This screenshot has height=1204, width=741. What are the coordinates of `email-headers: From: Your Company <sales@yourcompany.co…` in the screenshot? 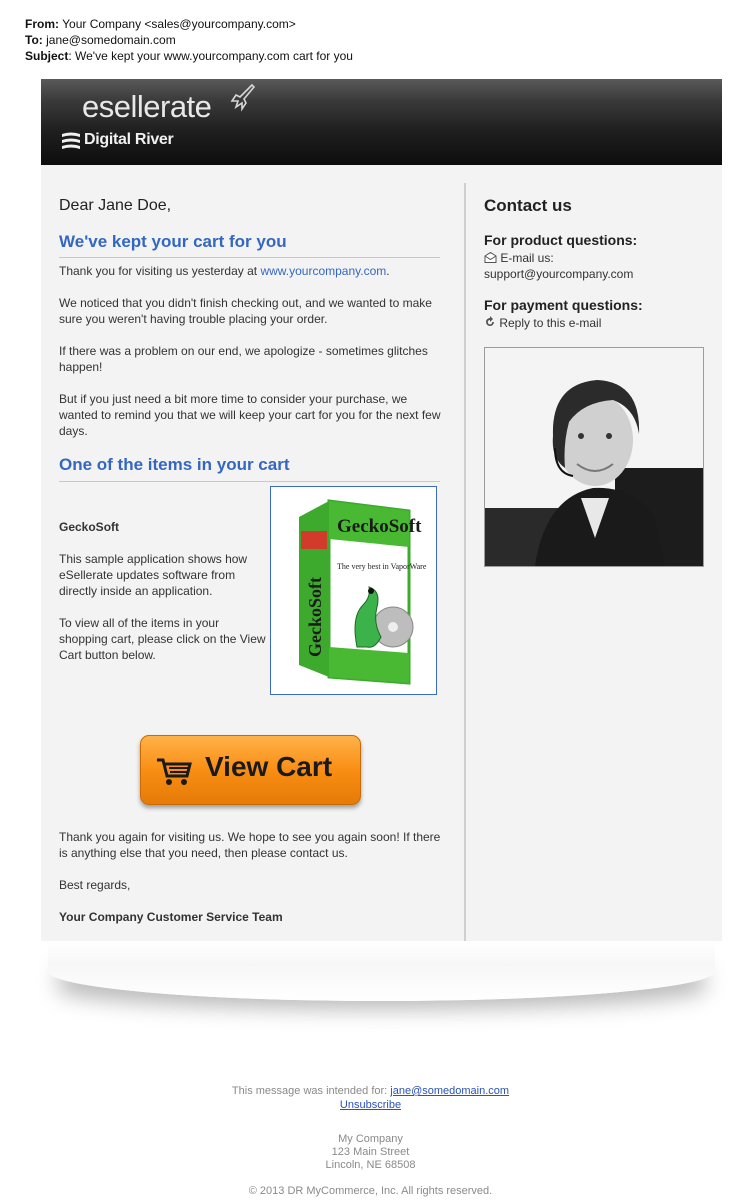 It's located at (189, 40).